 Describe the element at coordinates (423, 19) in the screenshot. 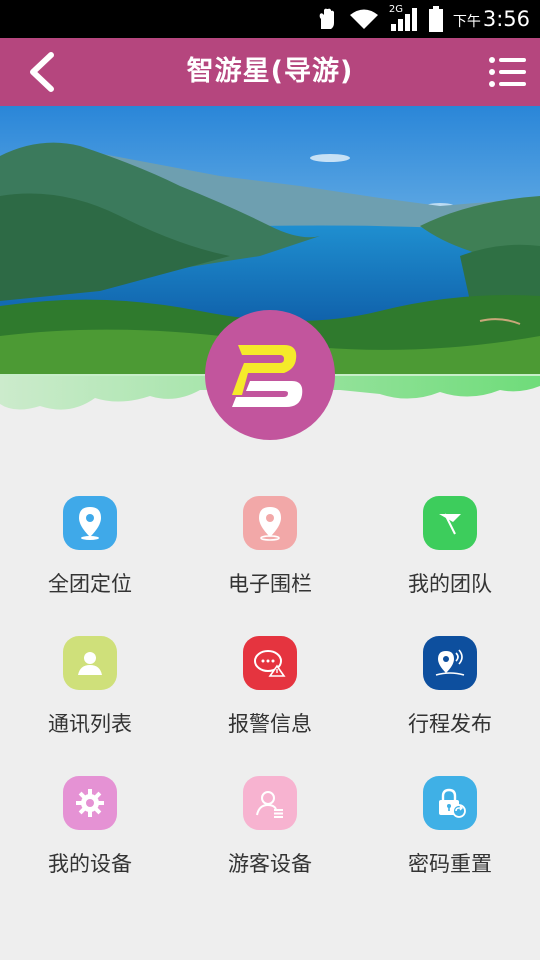

I see `status-icons: 2G 下午 3:56` at that location.